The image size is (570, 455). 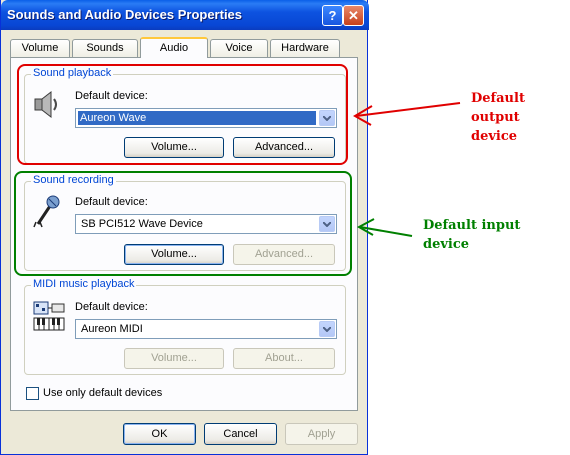 I want to click on input-annotation: Default input device, so click(x=471, y=235).